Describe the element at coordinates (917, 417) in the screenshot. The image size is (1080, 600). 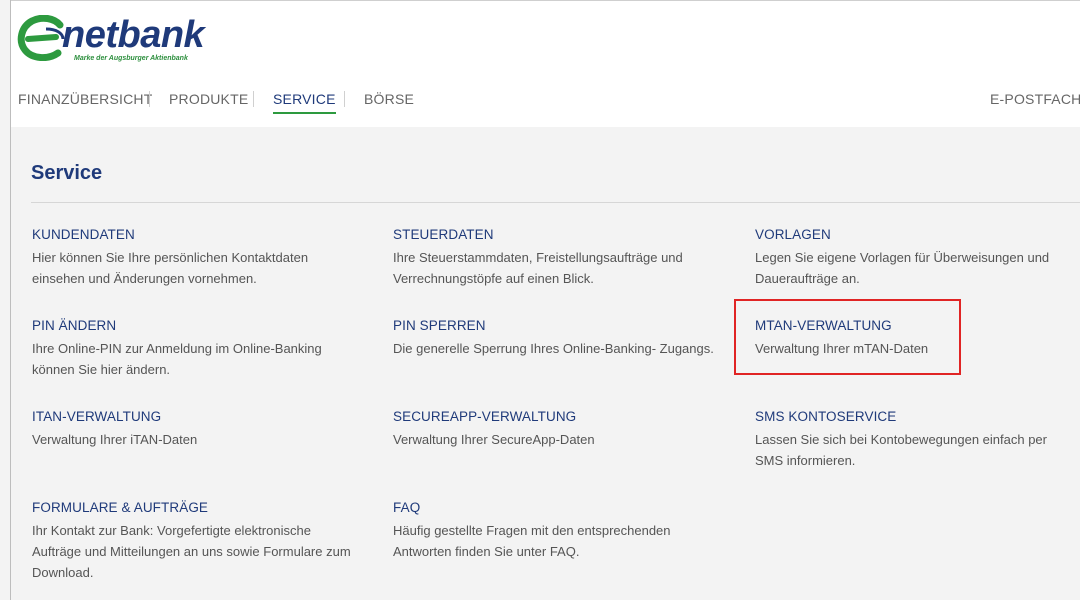
I see `service-link-sms-kontoservice: SMS KONTOSERVICE` at that location.